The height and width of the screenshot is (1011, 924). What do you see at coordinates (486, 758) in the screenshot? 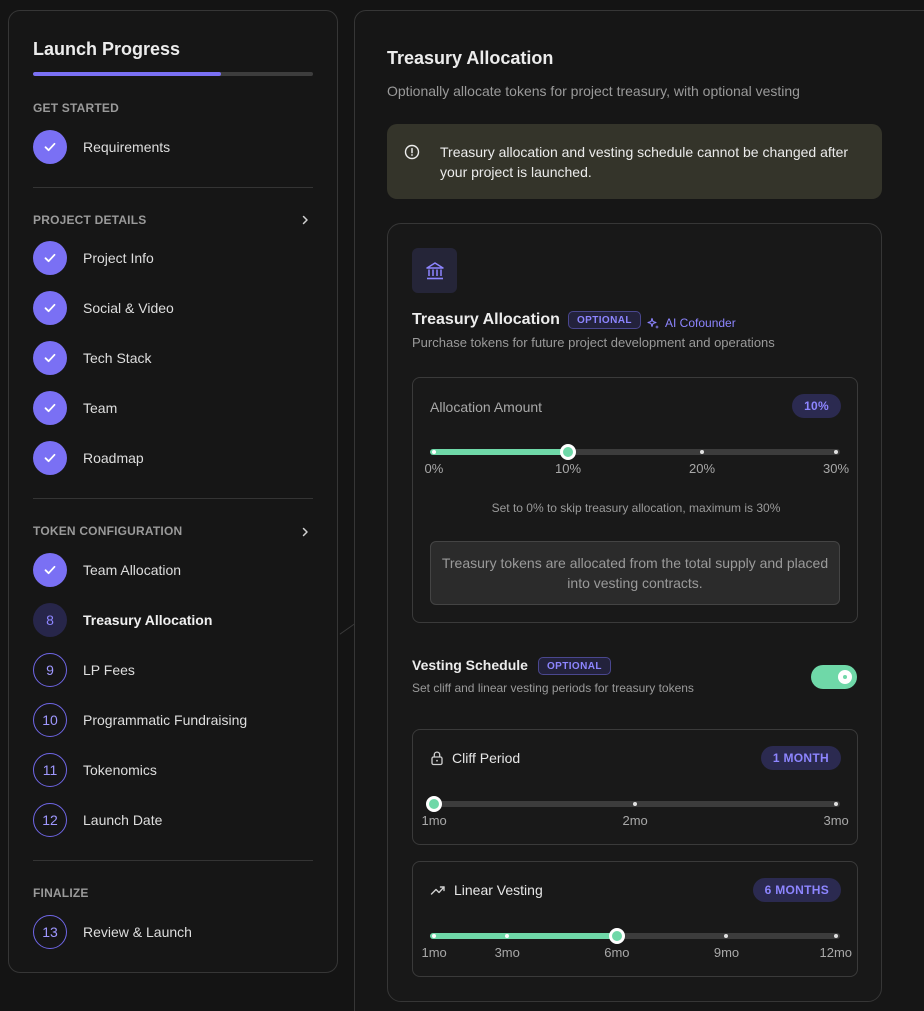
I see `cliff-label: Cliff Period` at bounding box center [486, 758].